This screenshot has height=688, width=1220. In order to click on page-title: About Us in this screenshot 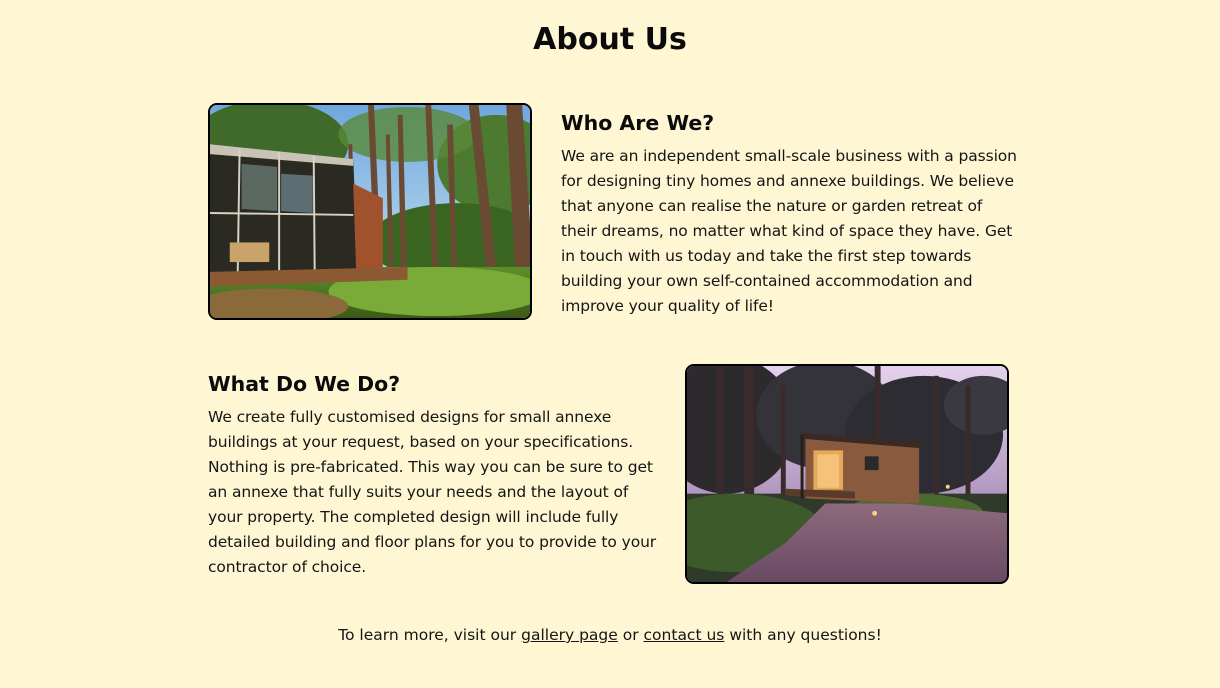, I will do `click(610, 39)`.